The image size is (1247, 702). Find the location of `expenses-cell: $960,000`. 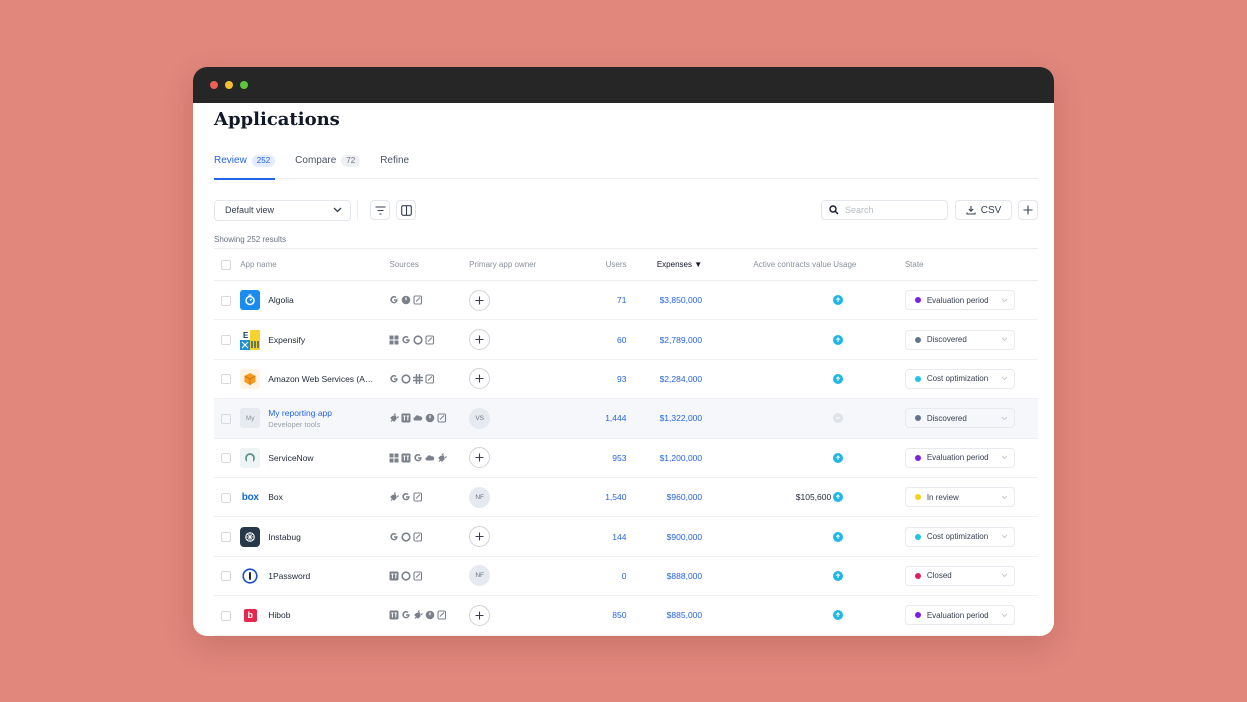

expenses-cell: $960,000 is located at coordinates (666, 497).